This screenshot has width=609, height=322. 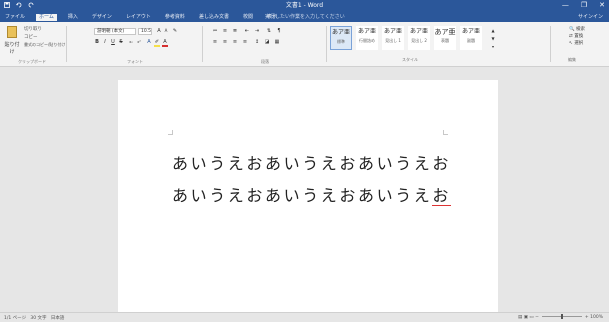 What do you see at coordinates (257, 31) in the screenshot?
I see `increase-indent-icon: ⇥` at bounding box center [257, 31].